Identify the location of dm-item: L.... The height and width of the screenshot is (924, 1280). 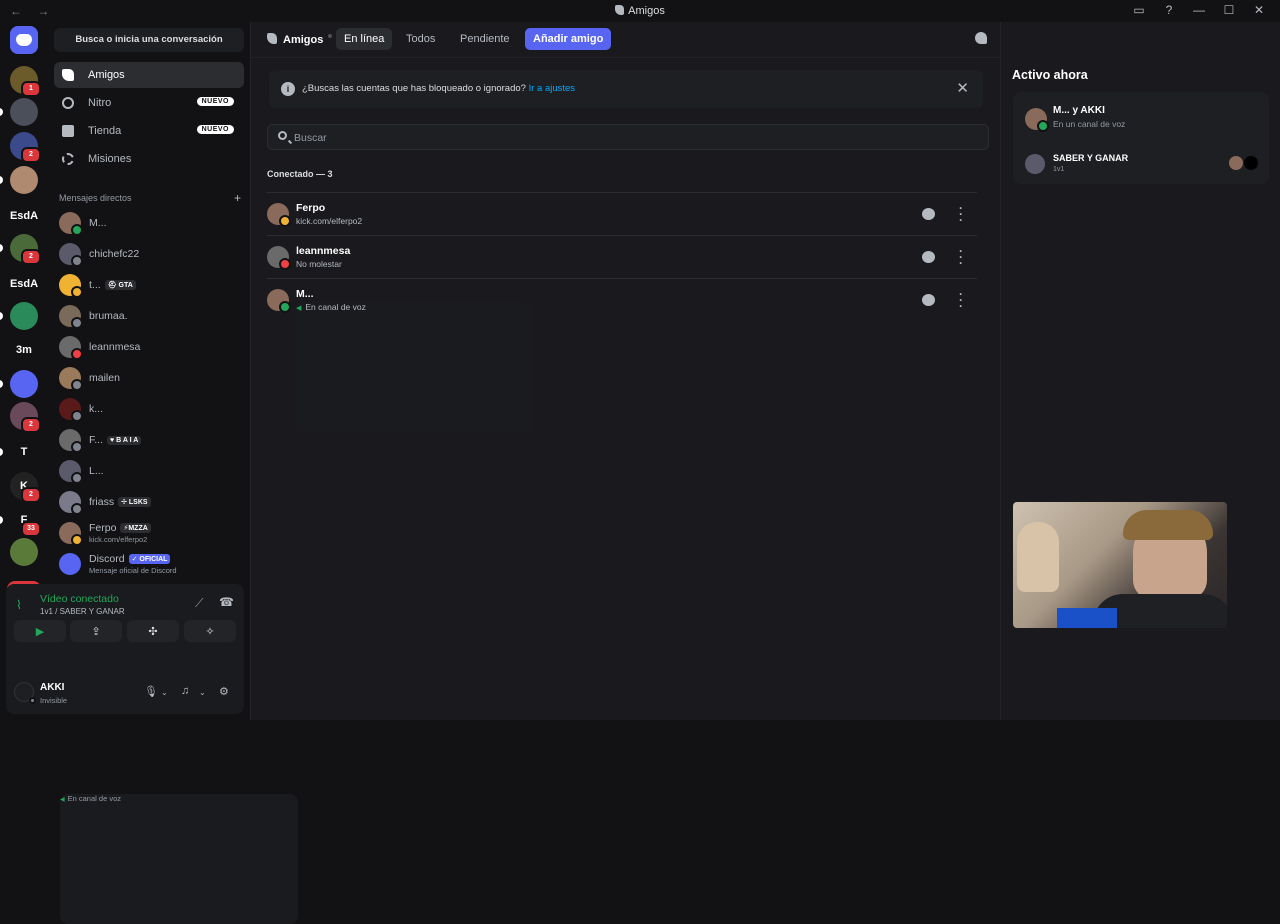
(149, 471).